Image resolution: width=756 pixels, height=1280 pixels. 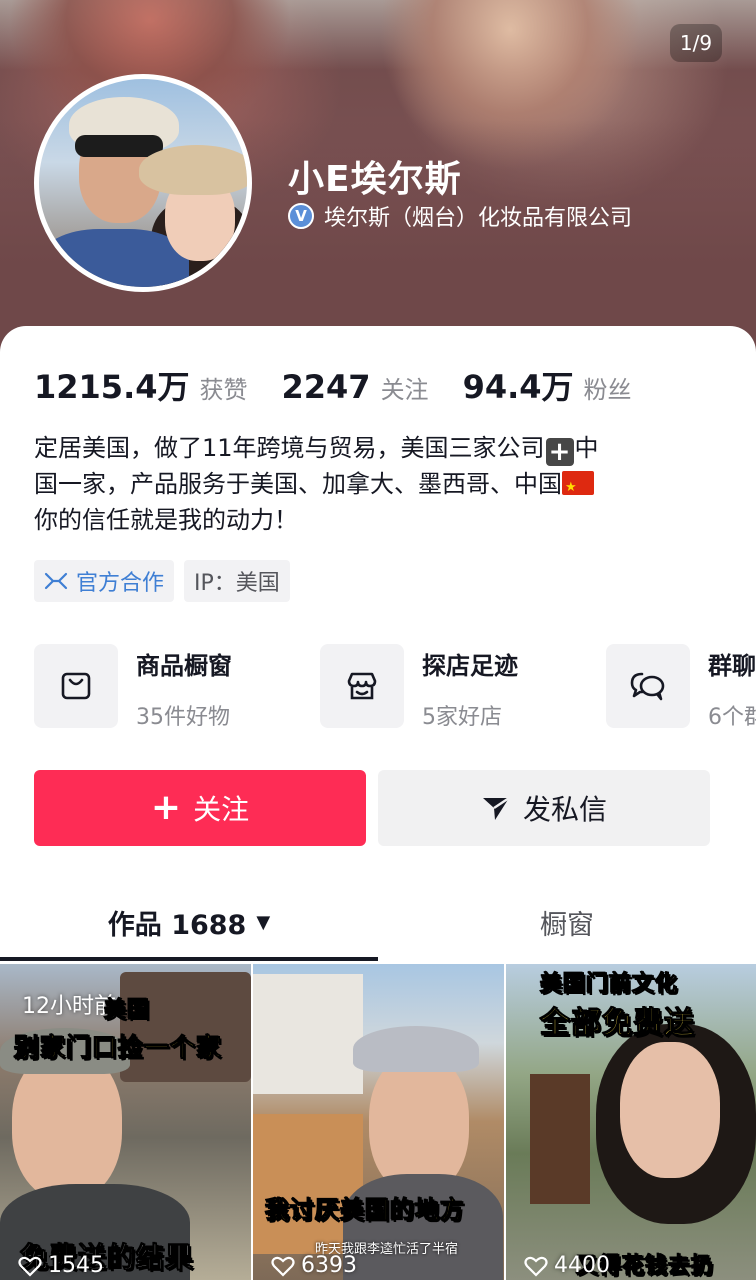 What do you see at coordinates (237, 583) in the screenshot?
I see `tag-label: IP：美国` at bounding box center [237, 583].